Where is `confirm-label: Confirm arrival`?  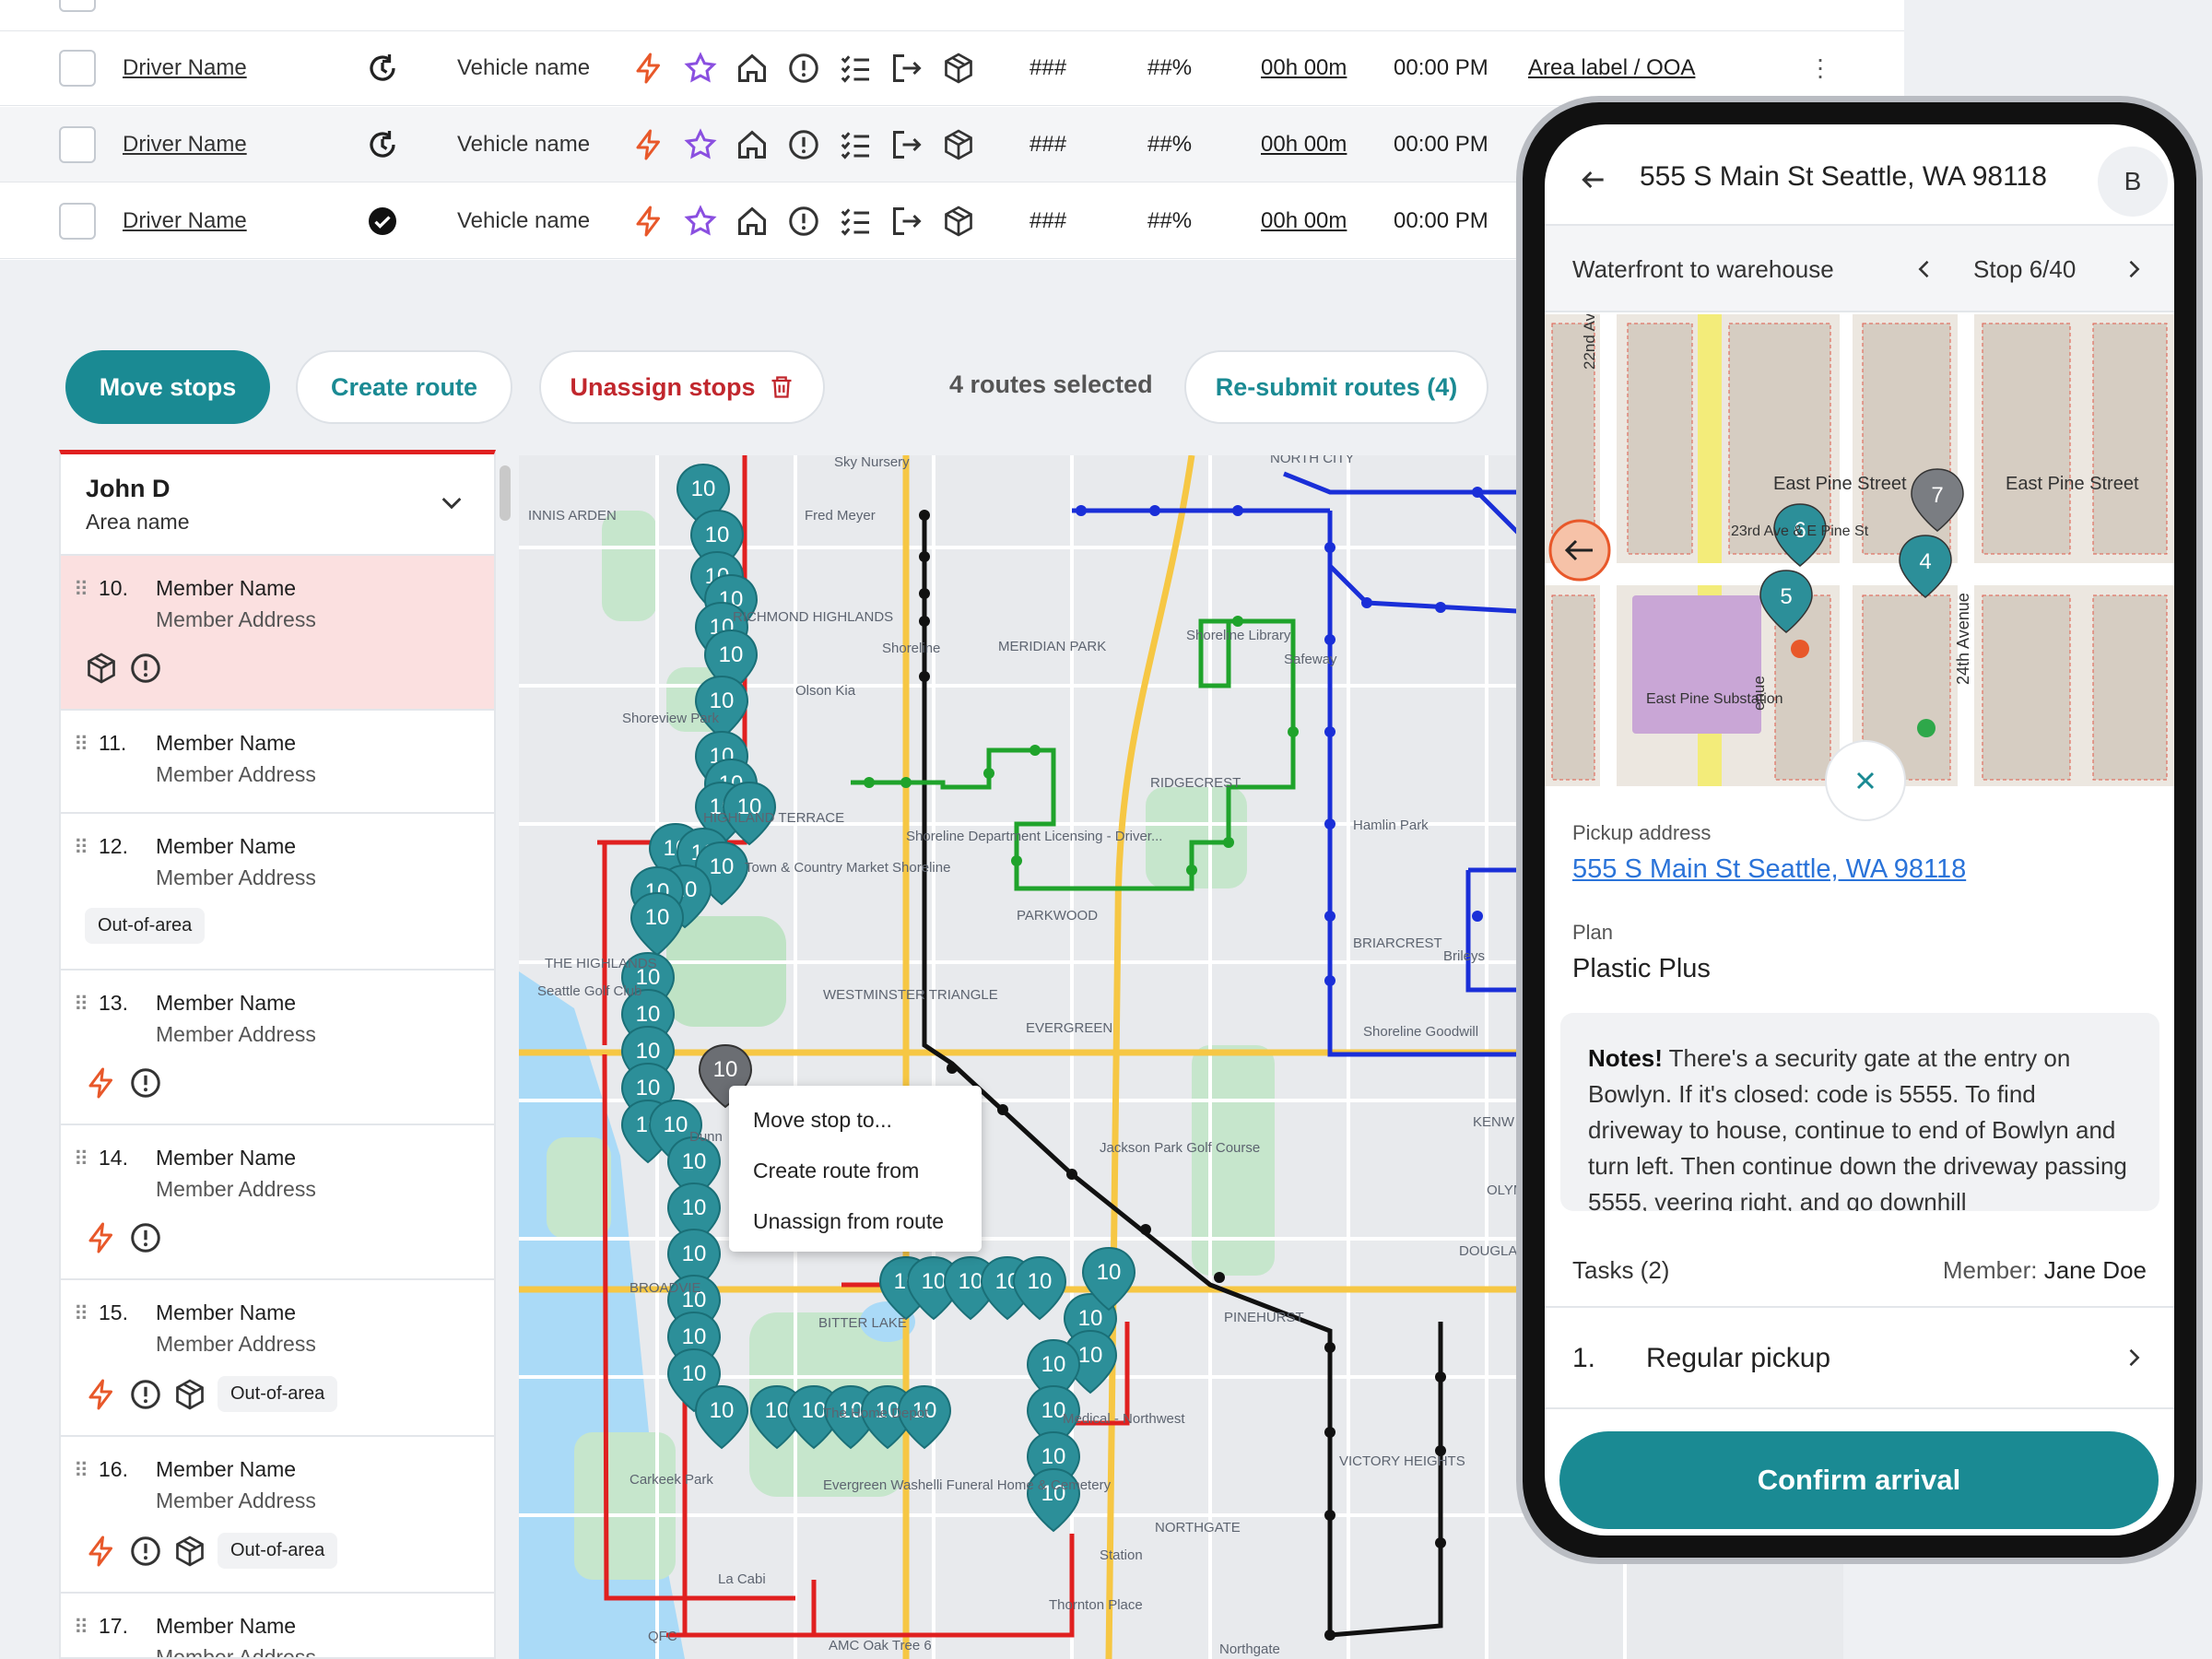 confirm-label: Confirm arrival is located at coordinates (1859, 1480).